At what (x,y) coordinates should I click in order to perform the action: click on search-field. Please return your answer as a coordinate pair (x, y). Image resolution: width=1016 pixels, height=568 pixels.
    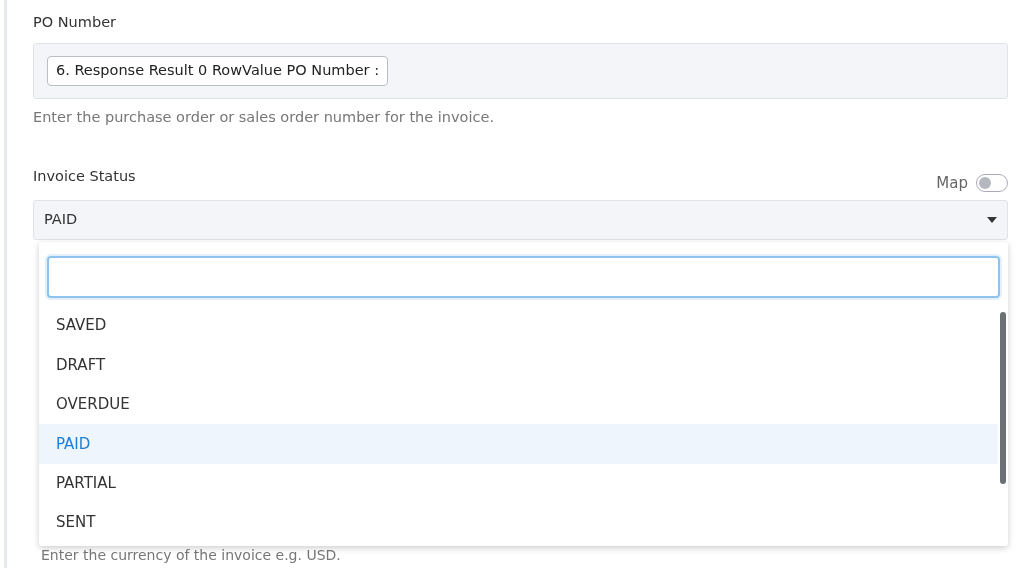
    Looking at the image, I should click on (523, 277).